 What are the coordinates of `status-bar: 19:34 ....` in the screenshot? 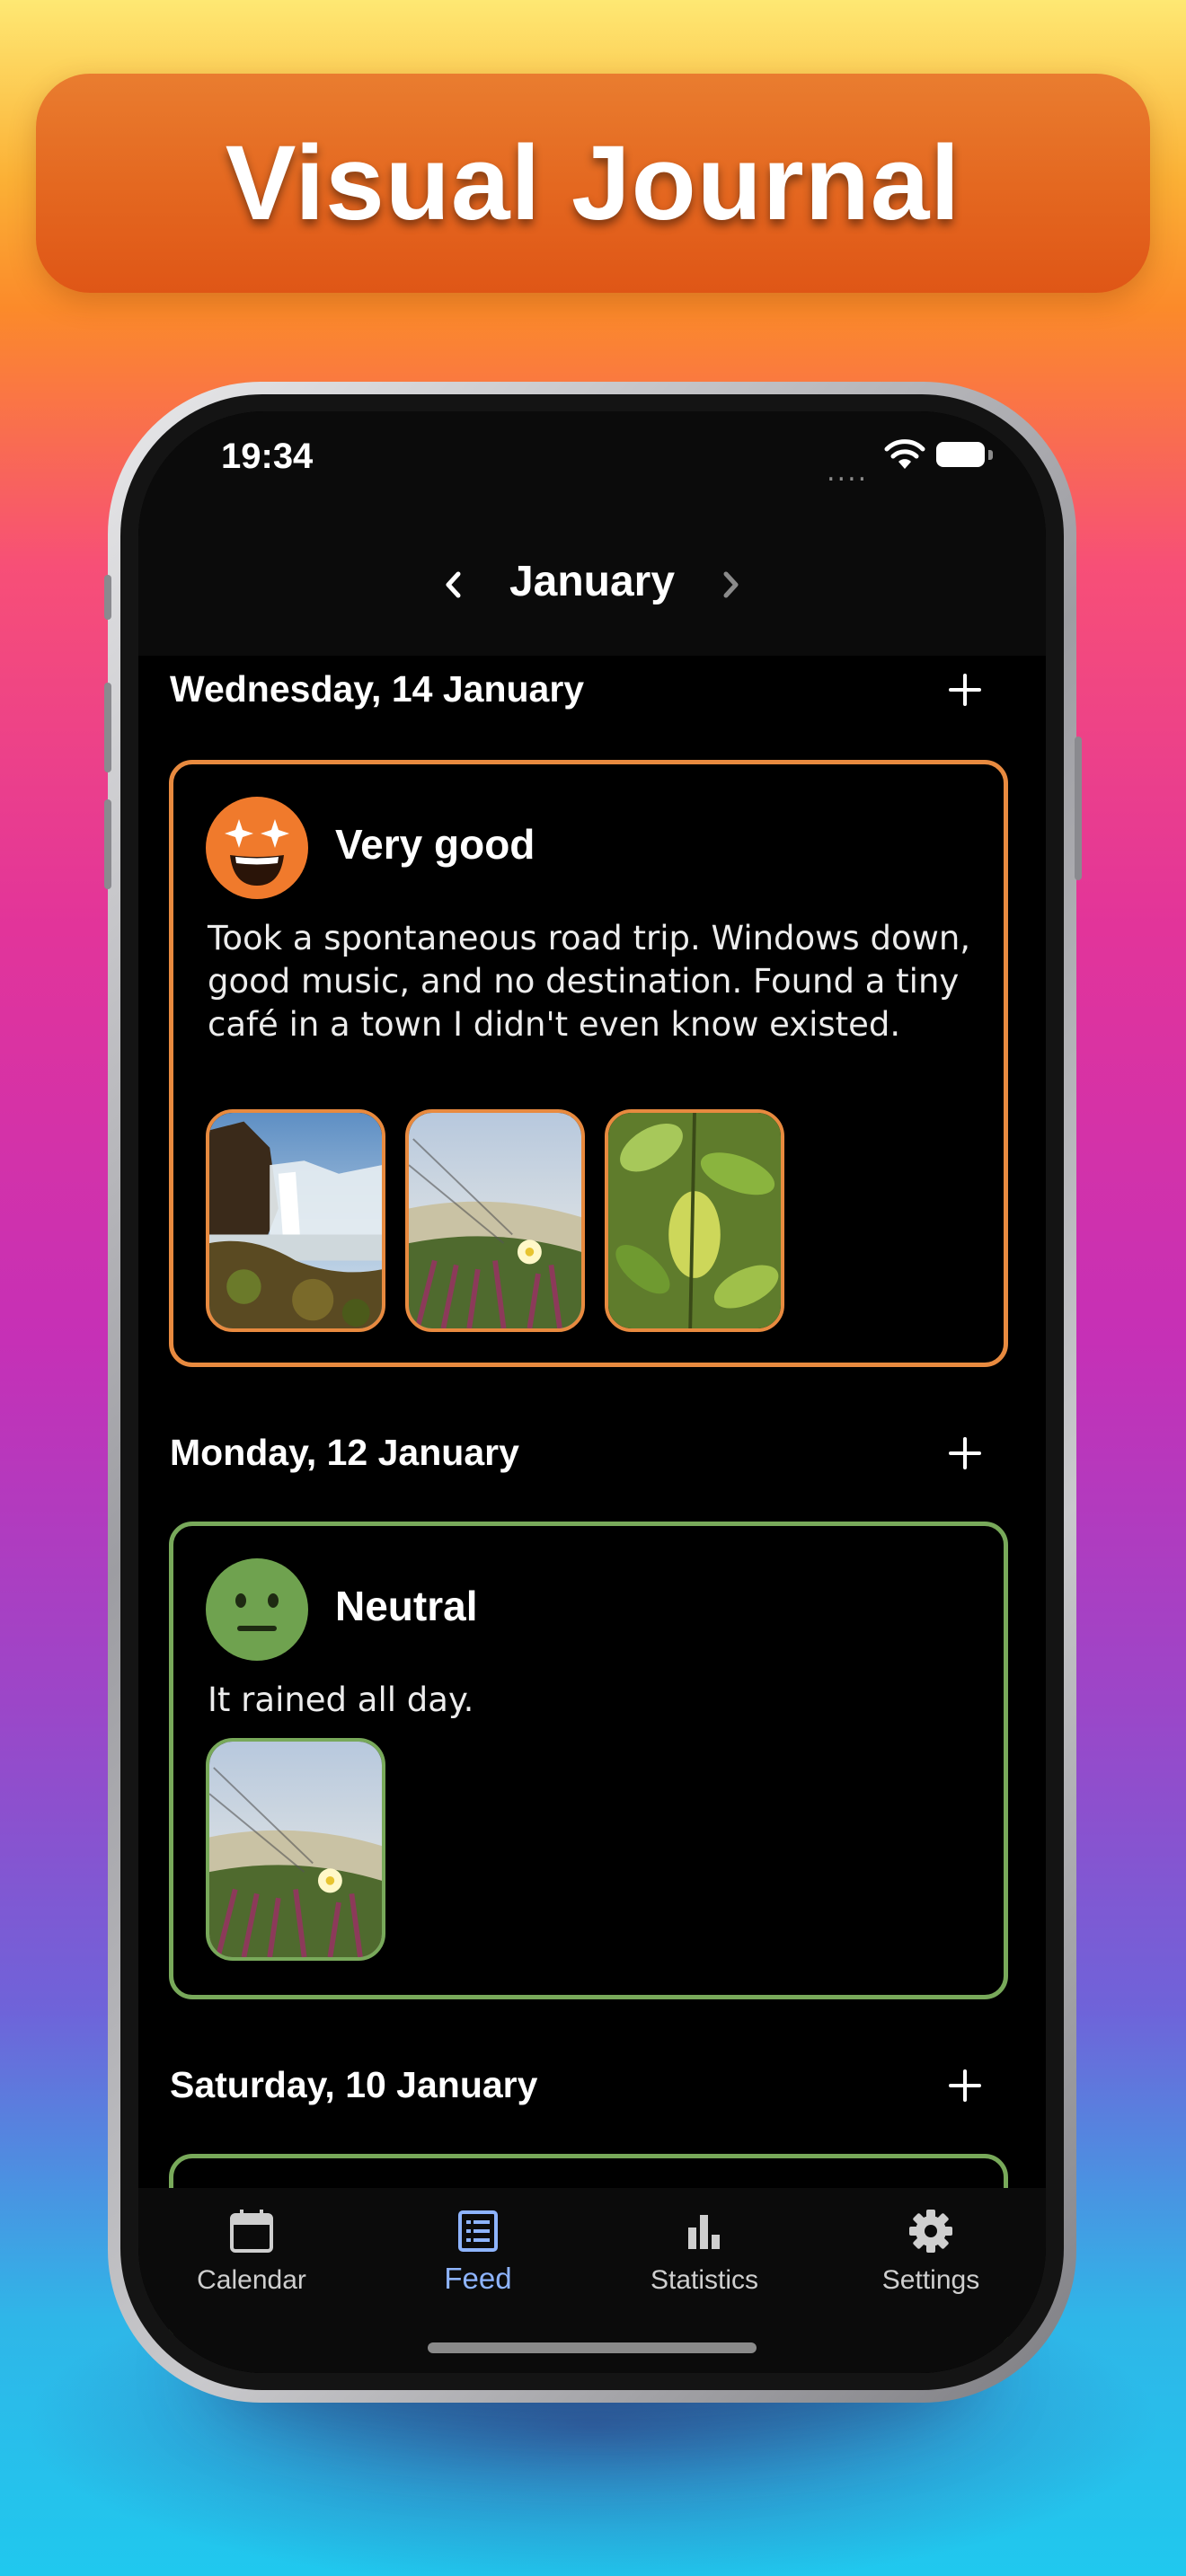 It's located at (592, 465).